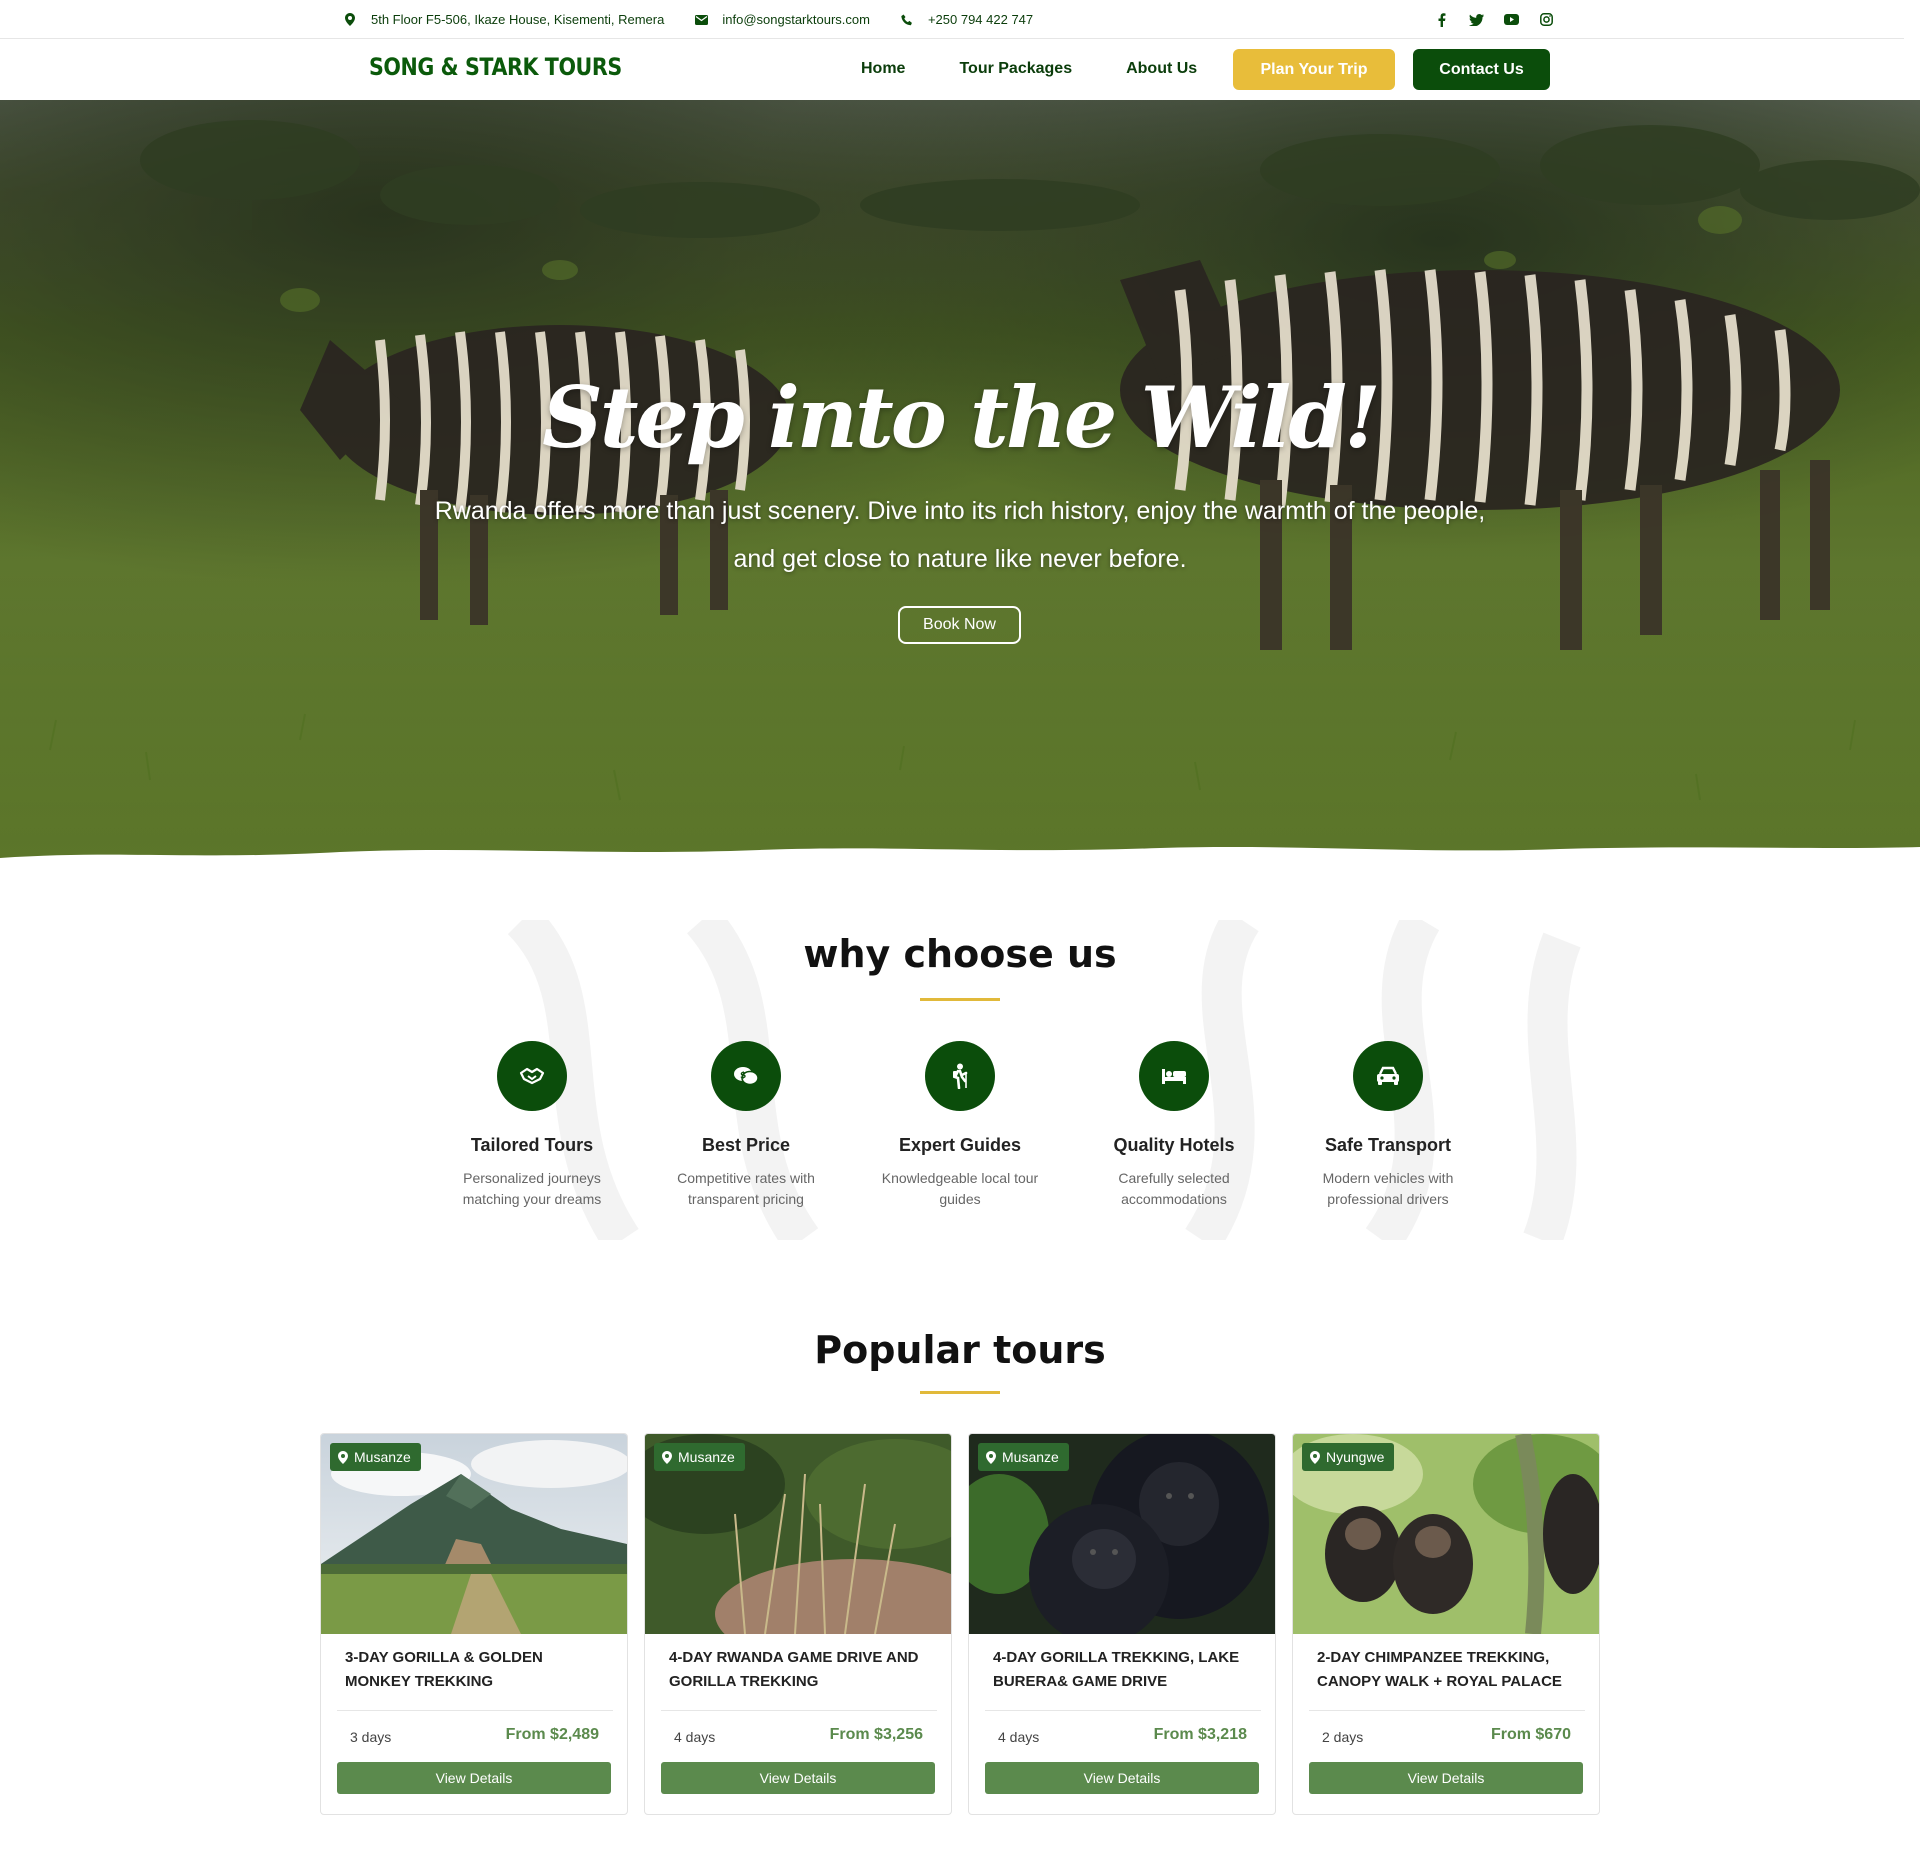 Image resolution: width=1920 pixels, height=1855 pixels. I want to click on feature-title: Expert Guides, so click(960, 1145).